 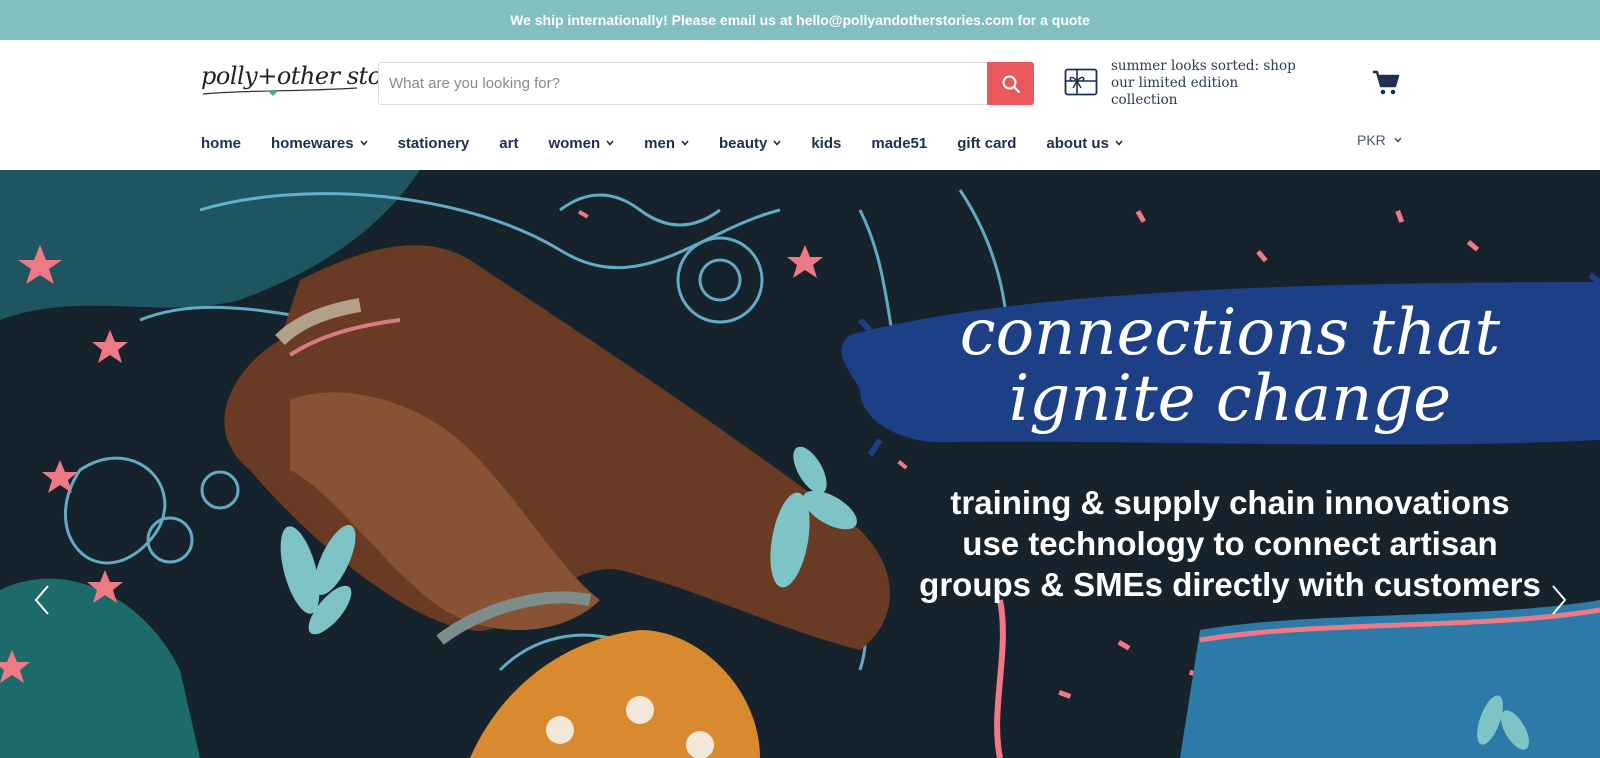 I want to click on nav-item-gift-card: gift card, so click(x=986, y=143).